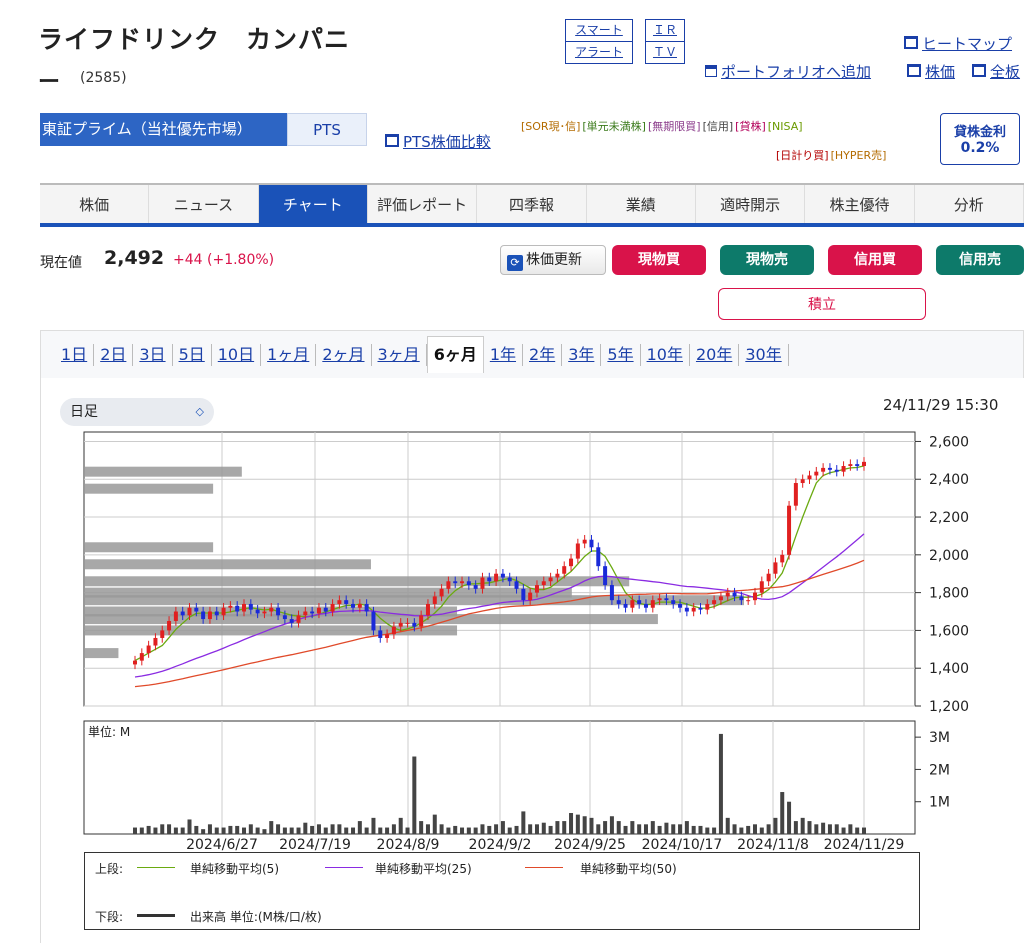 The image size is (1024, 943). What do you see at coordinates (949, 707) in the screenshot?
I see `price-tick-label: 1,200` at bounding box center [949, 707].